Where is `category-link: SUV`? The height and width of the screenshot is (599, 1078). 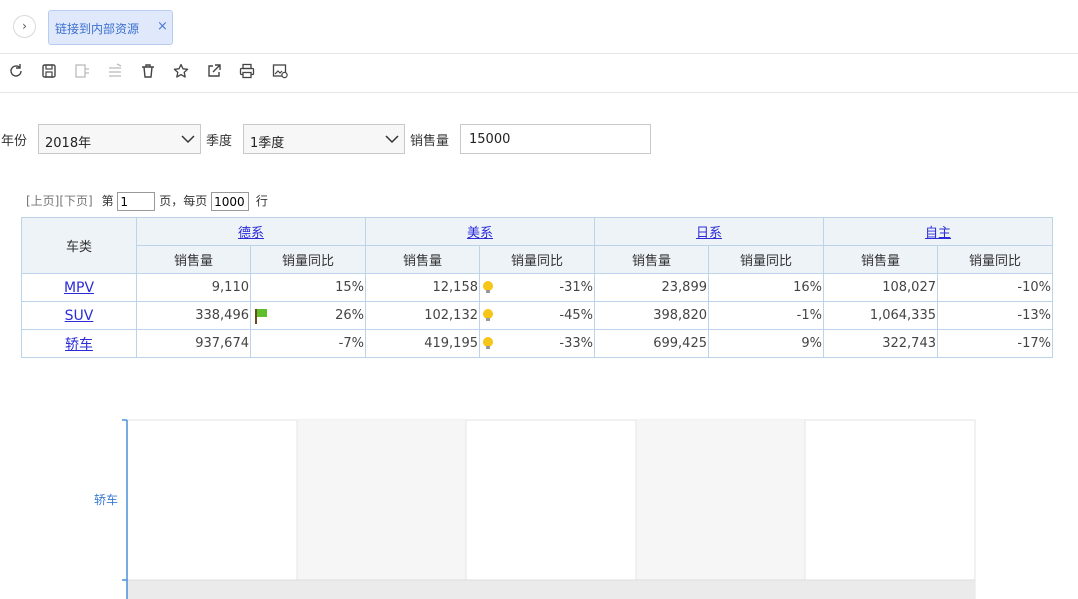
category-link: SUV is located at coordinates (79, 316).